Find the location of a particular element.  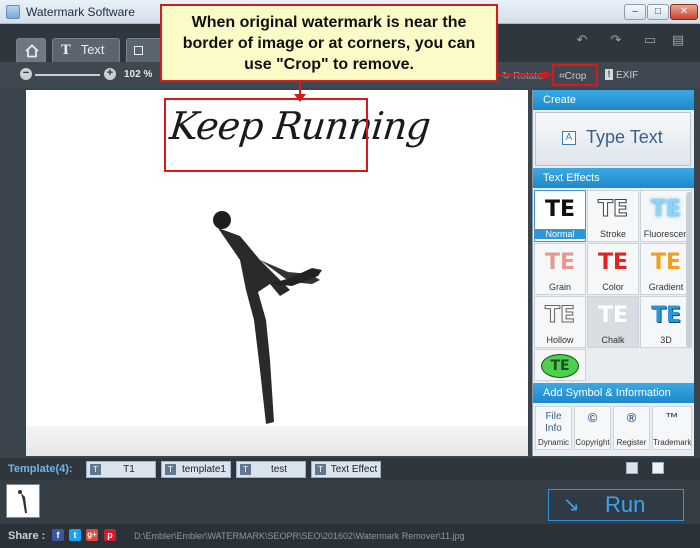

effect-chalk-preview: TE is located at coordinates (613, 315).